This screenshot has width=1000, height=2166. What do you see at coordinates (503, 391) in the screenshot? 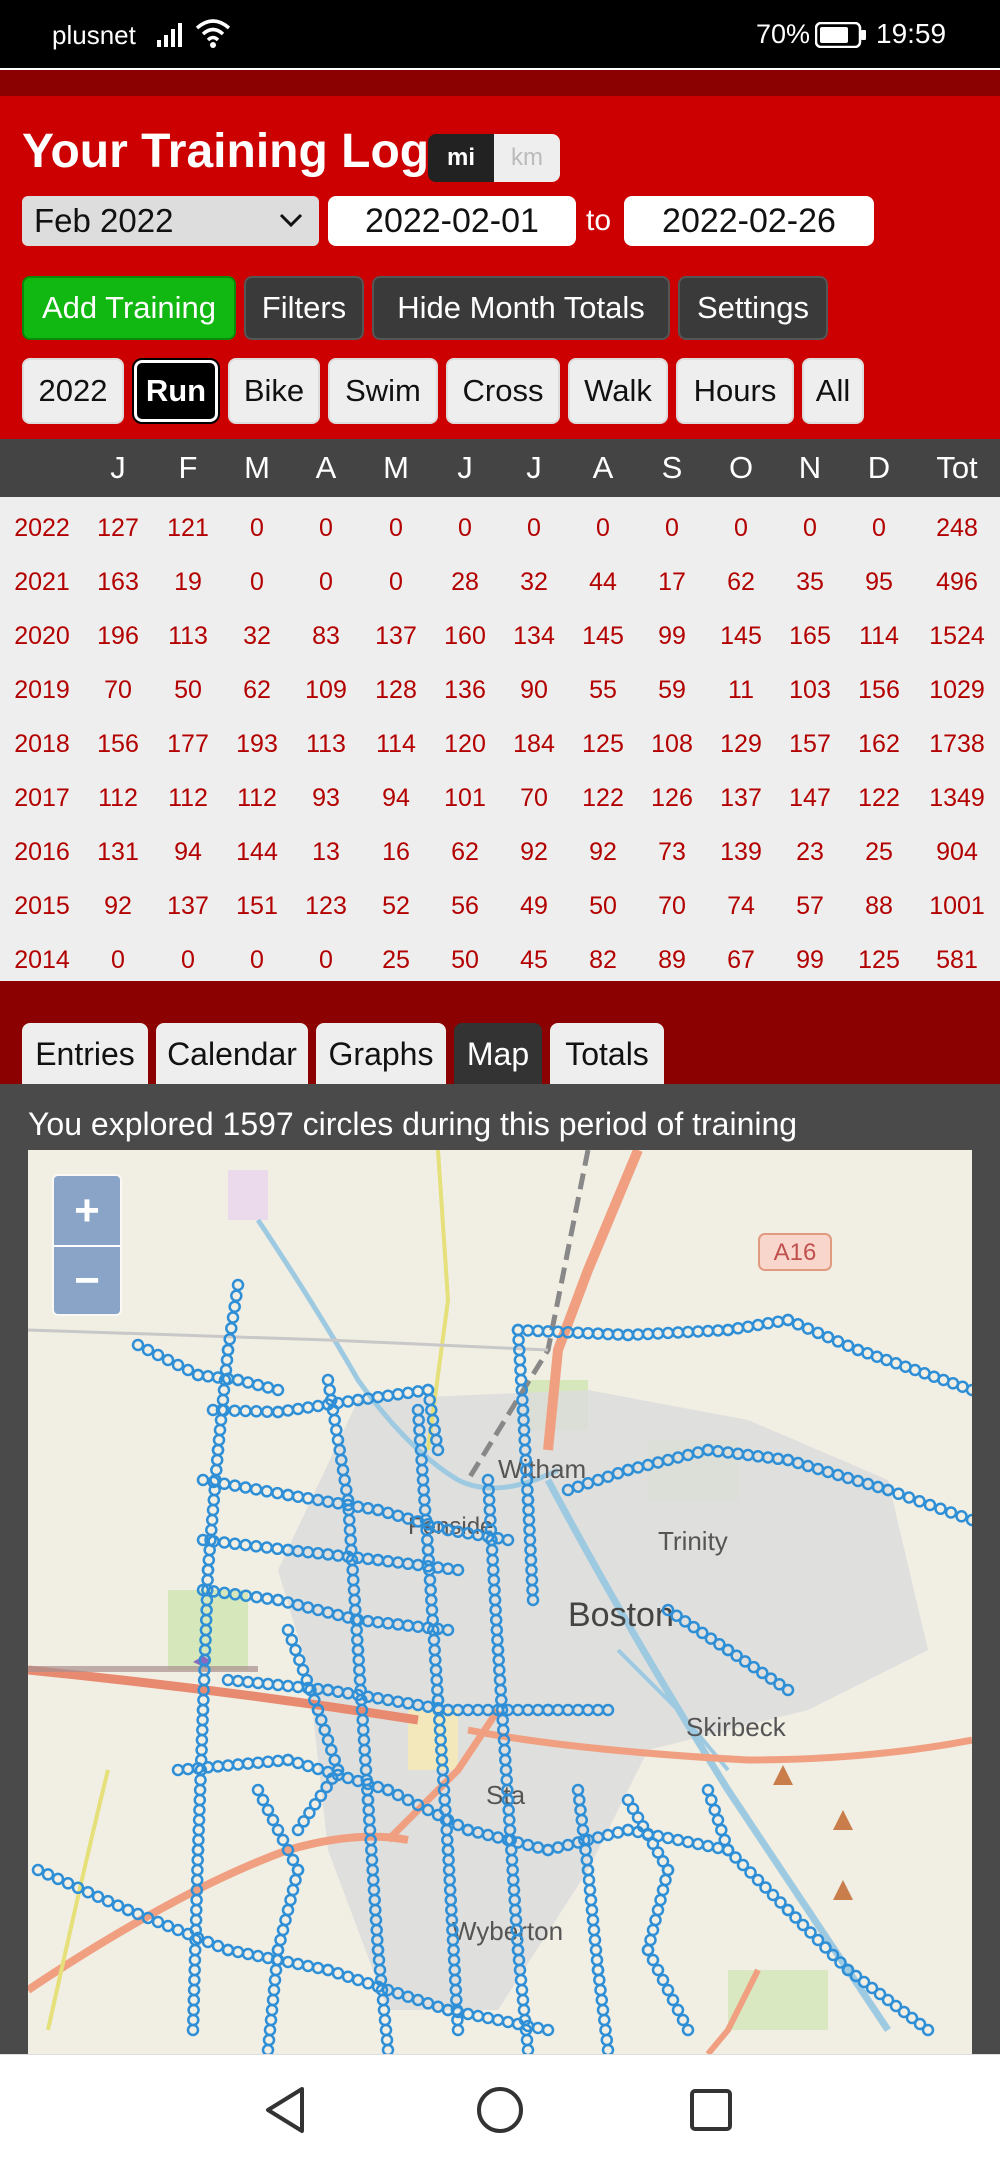
I see `sport-cross-button: Cross` at bounding box center [503, 391].